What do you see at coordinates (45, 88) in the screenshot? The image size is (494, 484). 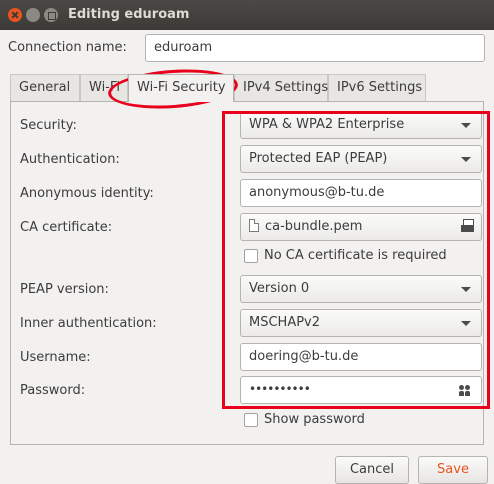 I see `tab-general: General` at bounding box center [45, 88].